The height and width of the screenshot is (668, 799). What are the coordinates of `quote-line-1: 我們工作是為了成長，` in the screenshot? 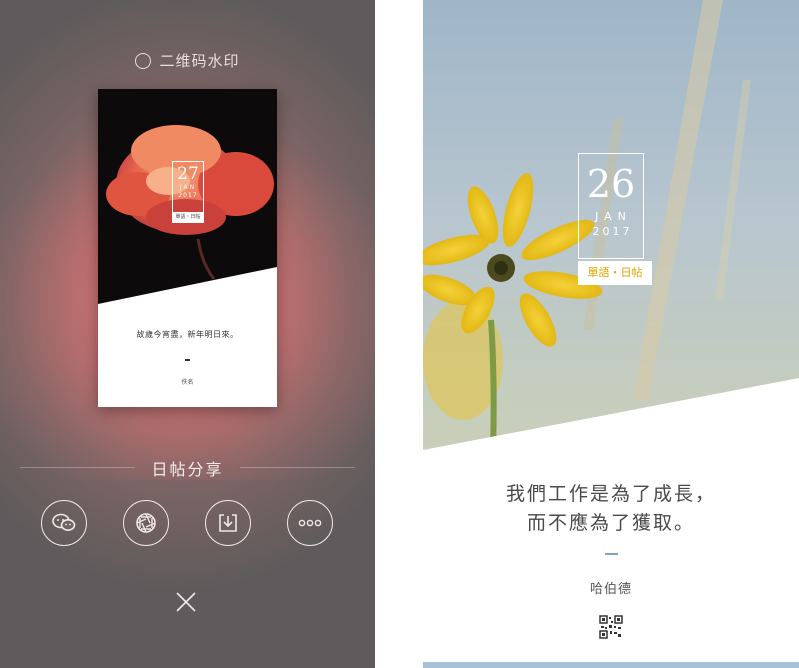 It's located at (610, 494).